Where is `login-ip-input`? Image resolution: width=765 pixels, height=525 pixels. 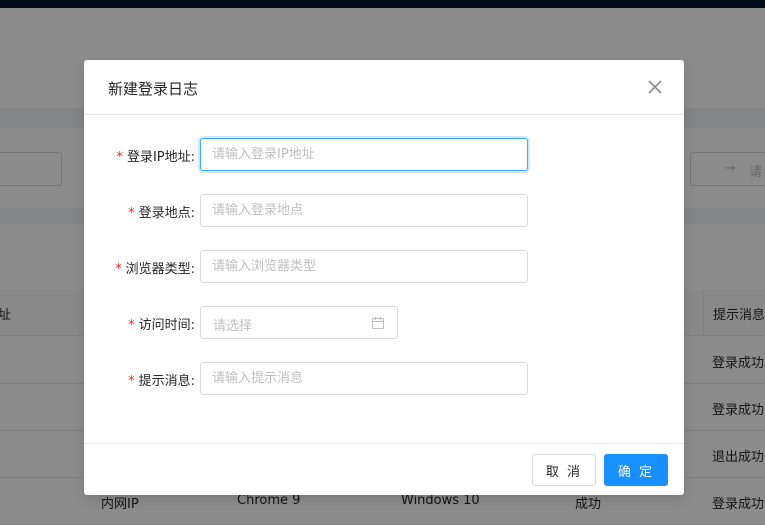 login-ip-input is located at coordinates (364, 154).